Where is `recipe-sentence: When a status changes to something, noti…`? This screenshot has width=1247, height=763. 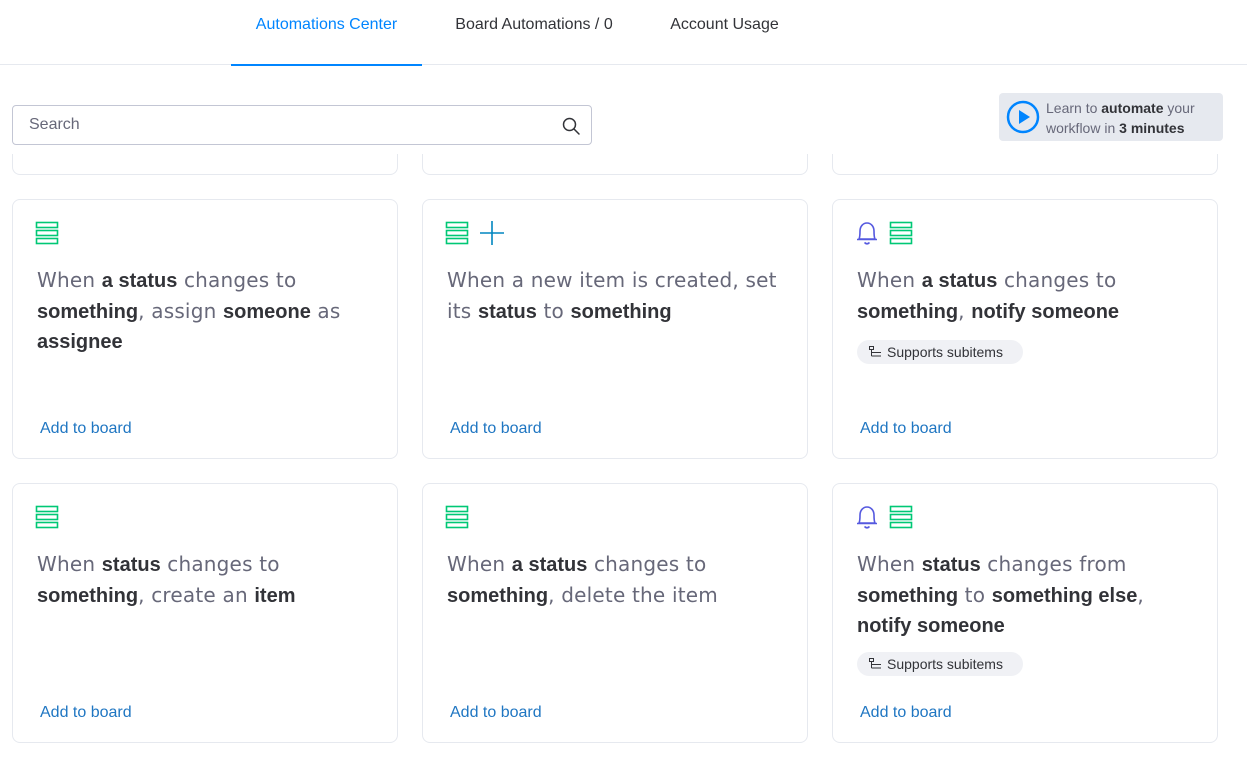 recipe-sentence: When a status changes to something, noti… is located at coordinates (1027, 296).